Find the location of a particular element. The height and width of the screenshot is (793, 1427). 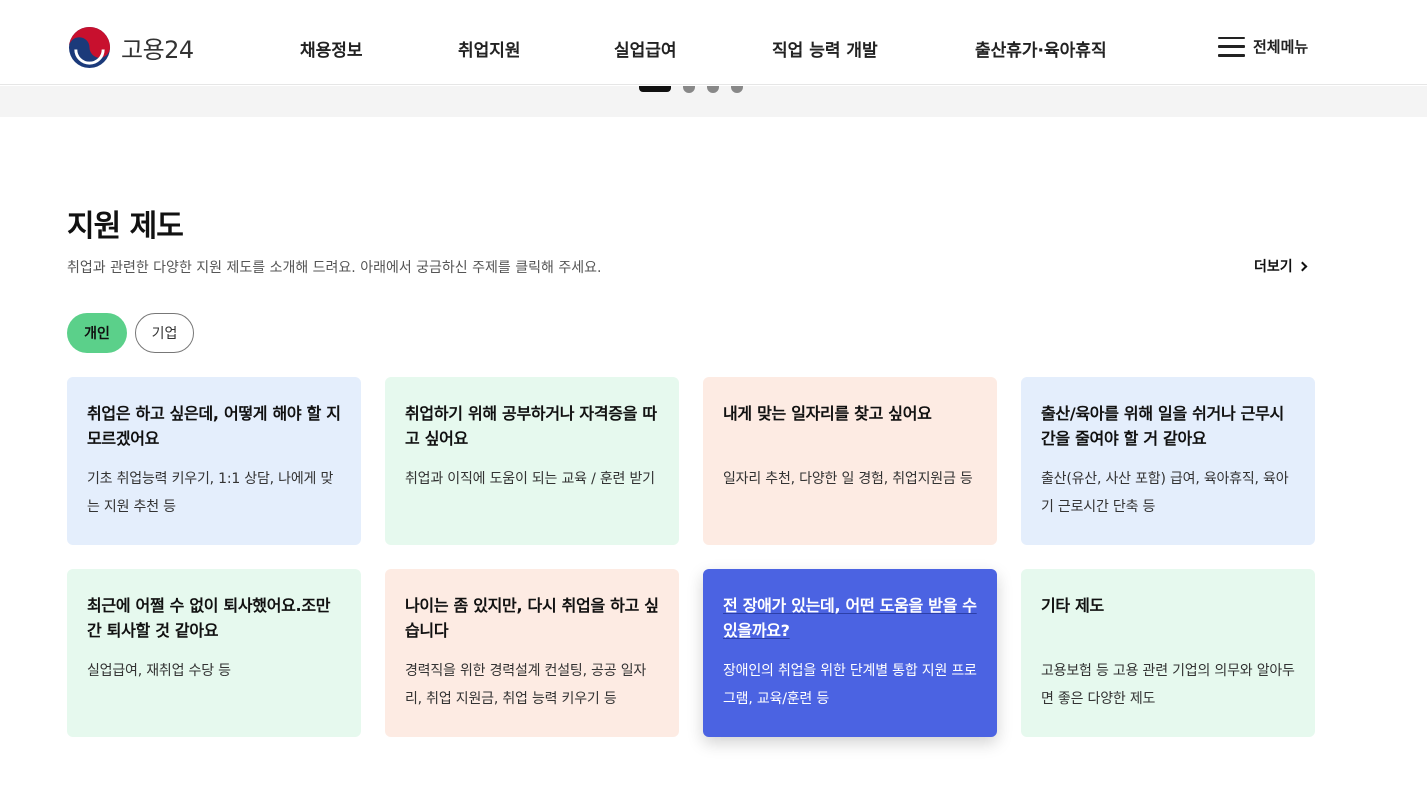

nav-item-employment-support: 취업지원 is located at coordinates (489, 48).